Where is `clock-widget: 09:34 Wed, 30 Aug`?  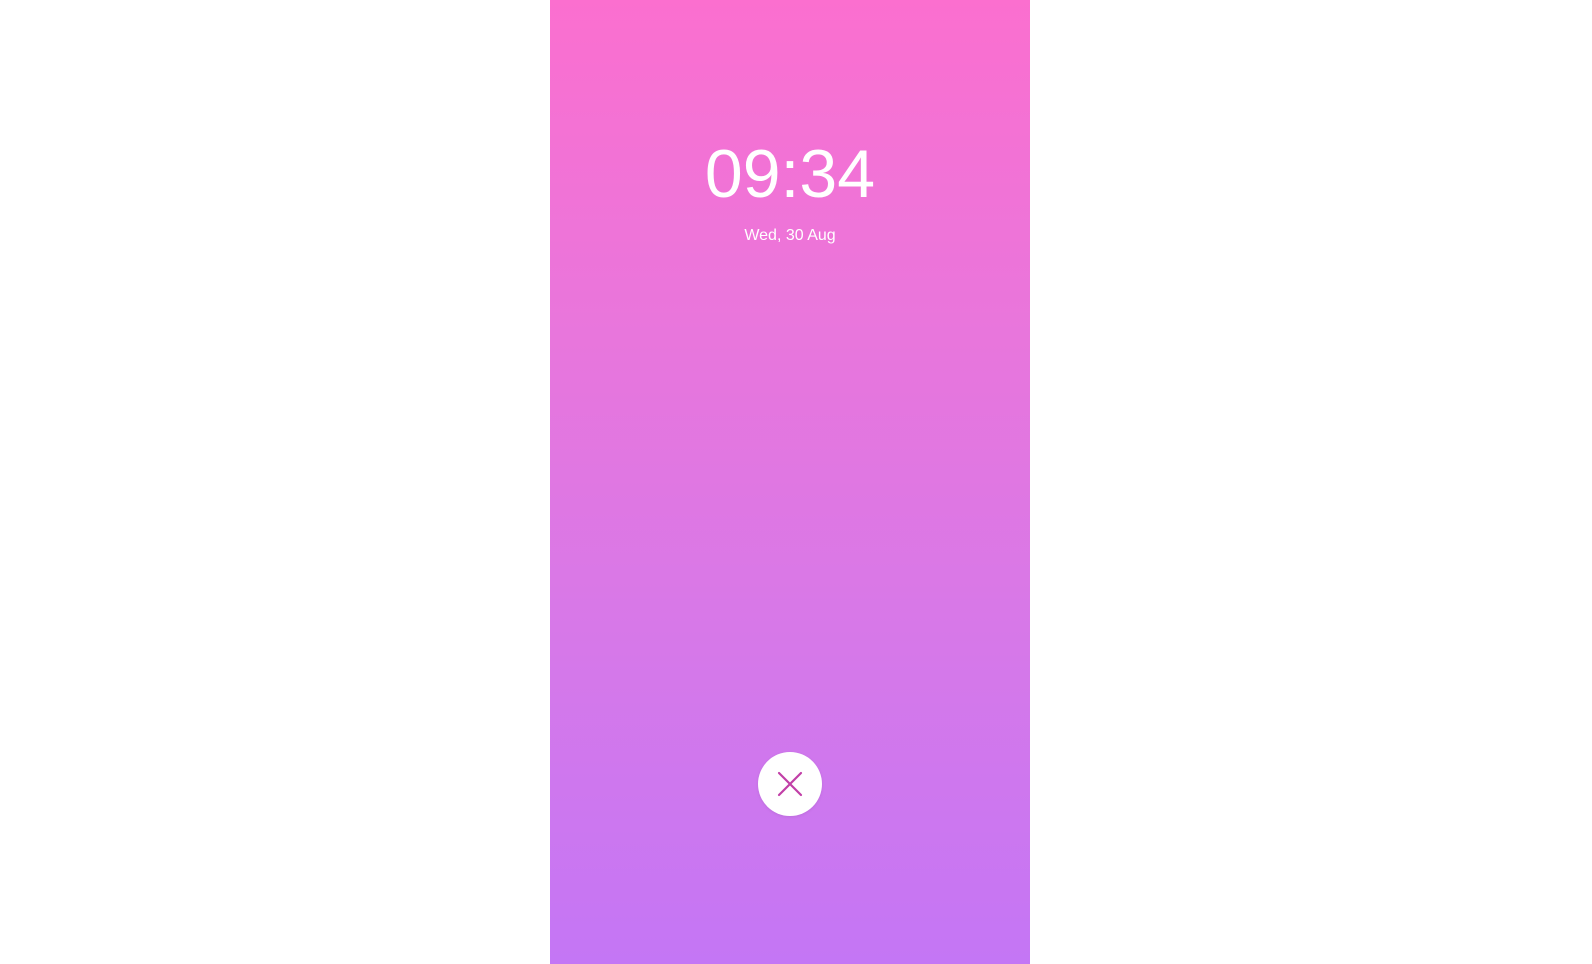
clock-widget: 09:34 Wed, 30 Aug is located at coordinates (790, 193).